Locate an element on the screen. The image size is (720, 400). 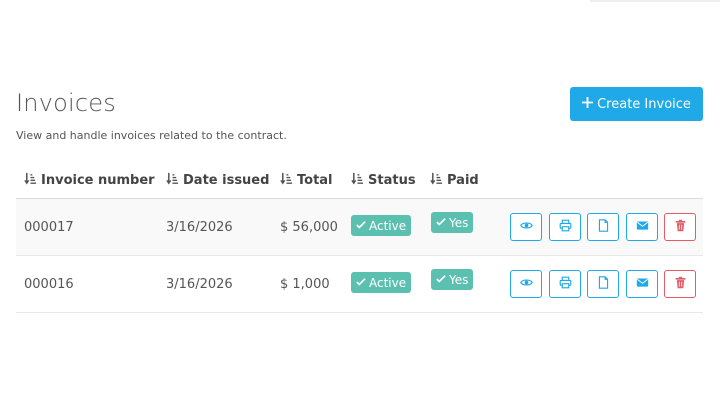
invoice-total: $ 56,000 is located at coordinates (309, 227).